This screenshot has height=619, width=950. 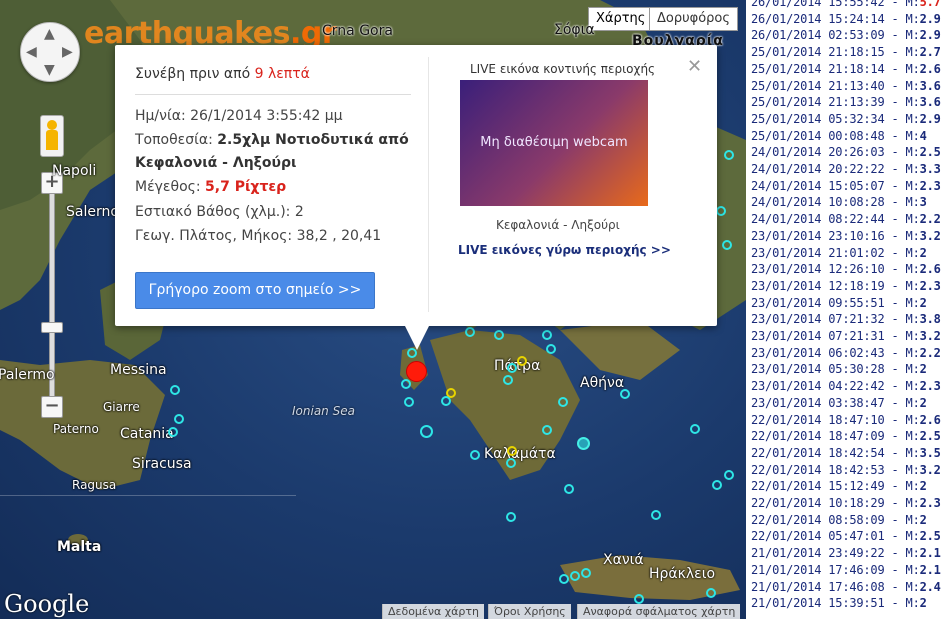 I want to click on quake-list-item: 26/01/2014 15:55:42 - M:5.7, so click(x=846, y=4).